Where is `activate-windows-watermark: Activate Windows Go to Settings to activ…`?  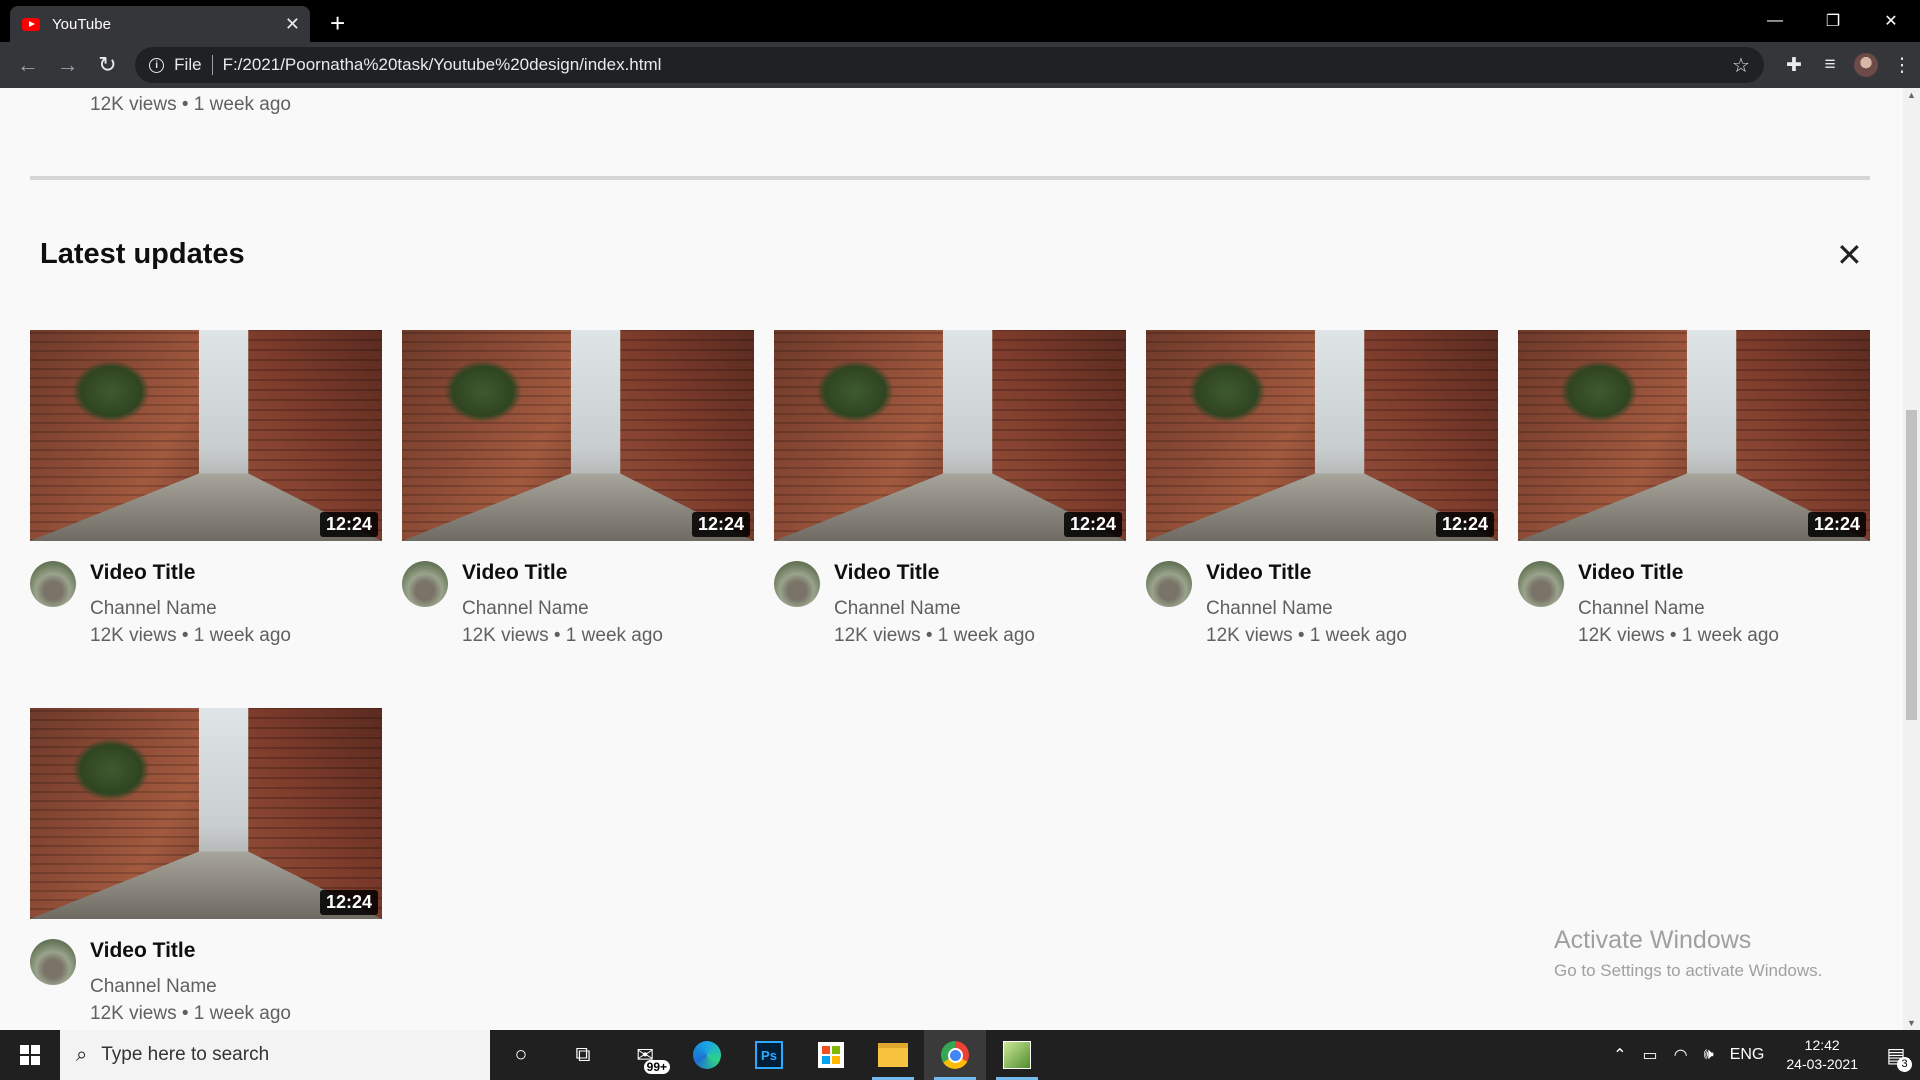 activate-windows-watermark: Activate Windows Go to Settings to activ… is located at coordinates (1688, 953).